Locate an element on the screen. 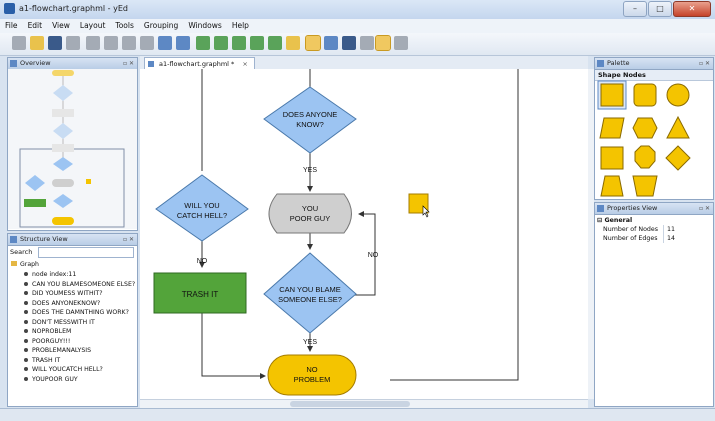 This screenshot has height=421, width=715. properties-icon is located at coordinates (600, 208).